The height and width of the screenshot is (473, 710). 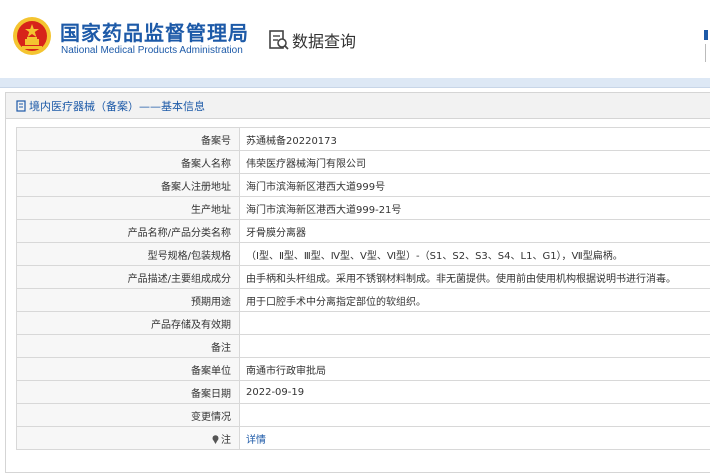 What do you see at coordinates (196, 187) in the screenshot?
I see `field-label-text: 备案人注册地址` at bounding box center [196, 187].